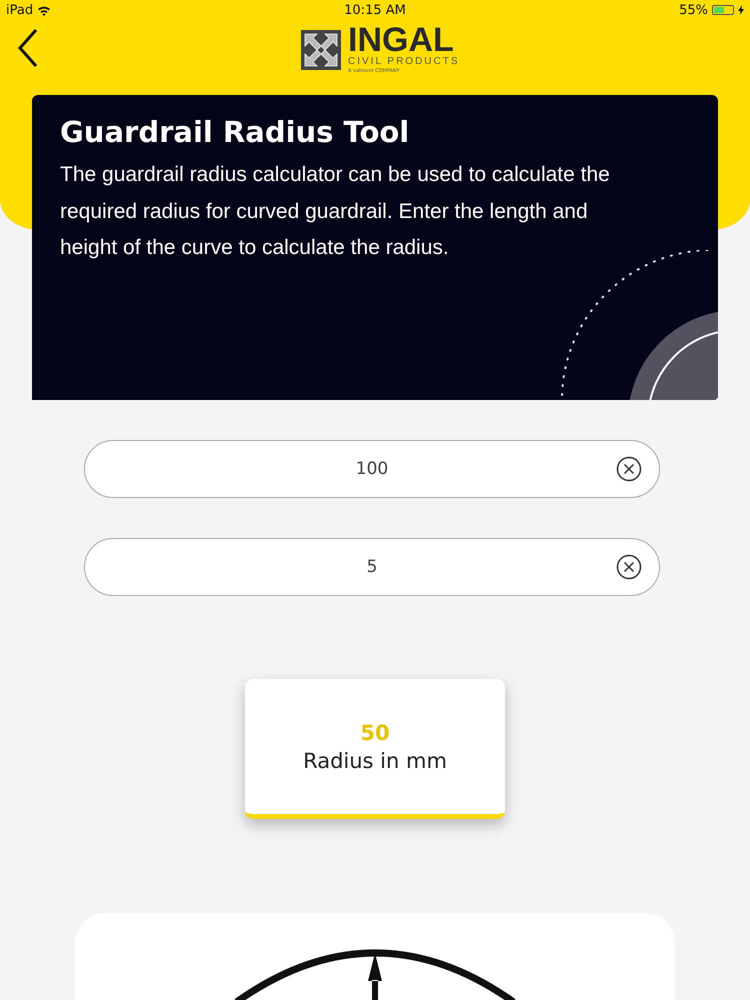  What do you see at coordinates (375, 732) in the screenshot?
I see `result-value: 50` at bounding box center [375, 732].